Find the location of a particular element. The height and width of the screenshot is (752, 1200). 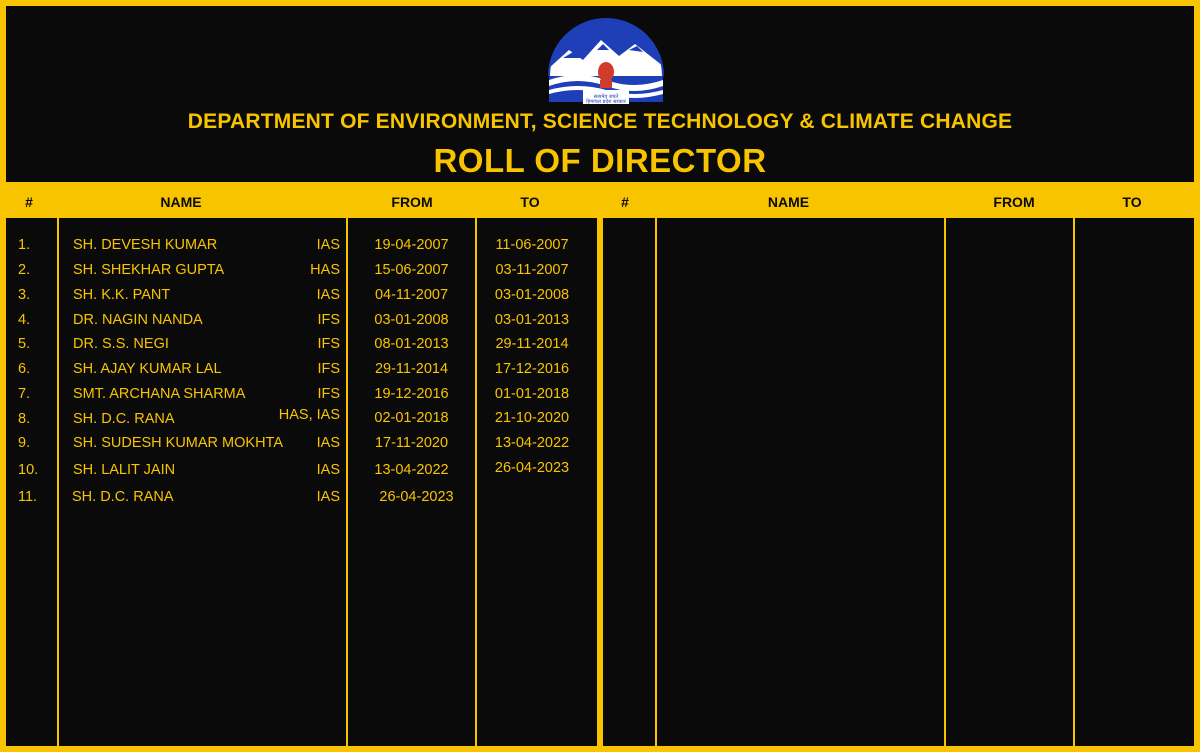

row-name: SH. LALIT JAIN is located at coordinates (124, 470).